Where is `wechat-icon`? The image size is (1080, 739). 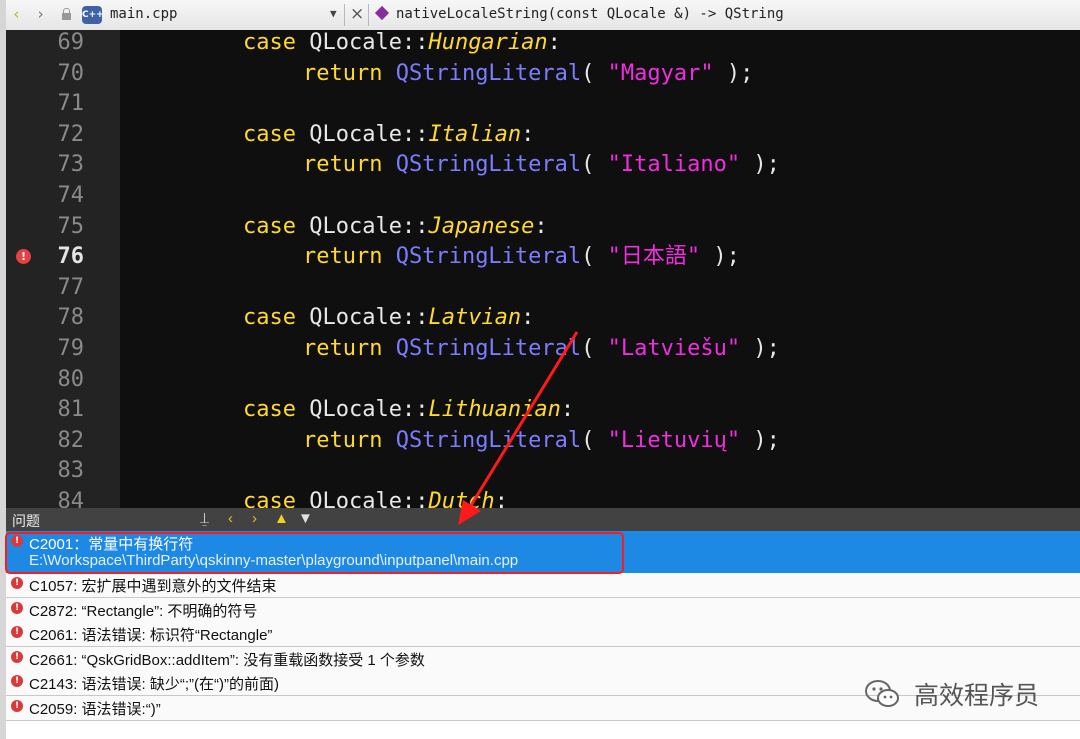 wechat-icon is located at coordinates (882, 693).